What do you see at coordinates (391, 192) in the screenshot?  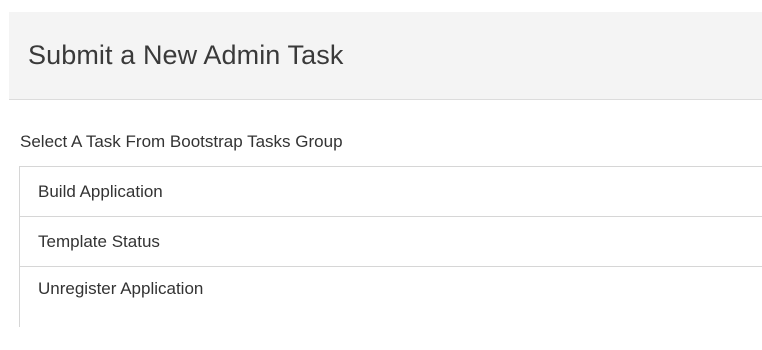 I see `task-item-build-application: Build Application` at bounding box center [391, 192].